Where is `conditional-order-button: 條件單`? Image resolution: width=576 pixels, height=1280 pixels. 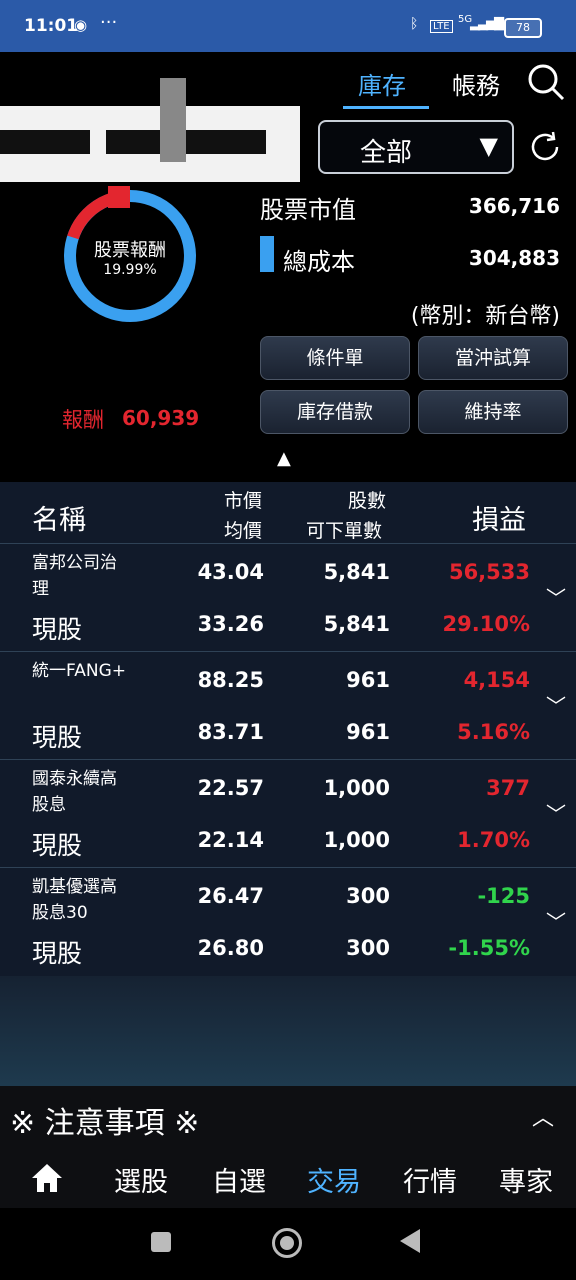
conditional-order-button: 條件單 is located at coordinates (335, 358).